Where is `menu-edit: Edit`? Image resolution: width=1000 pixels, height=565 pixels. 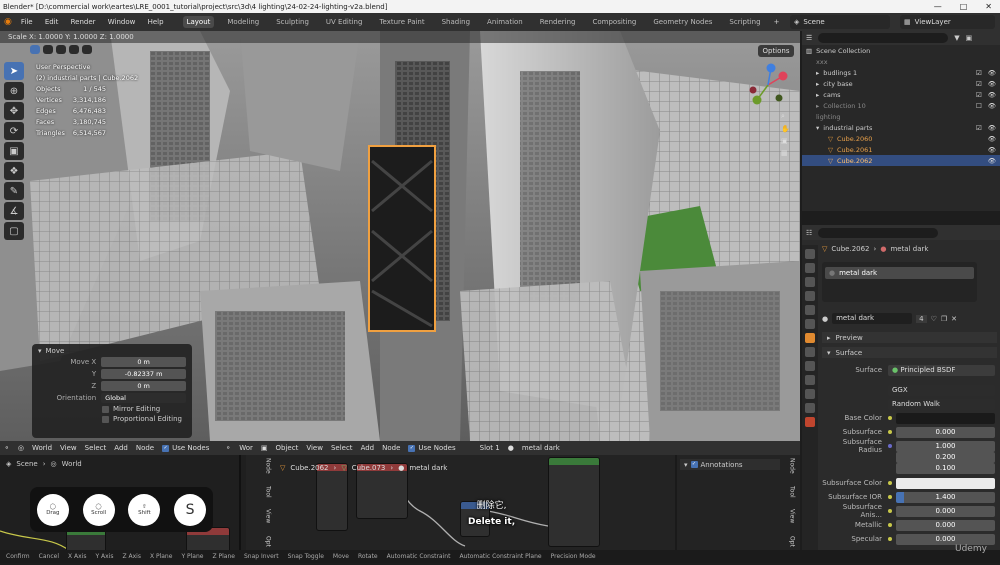 menu-edit: Edit is located at coordinates (52, 22).